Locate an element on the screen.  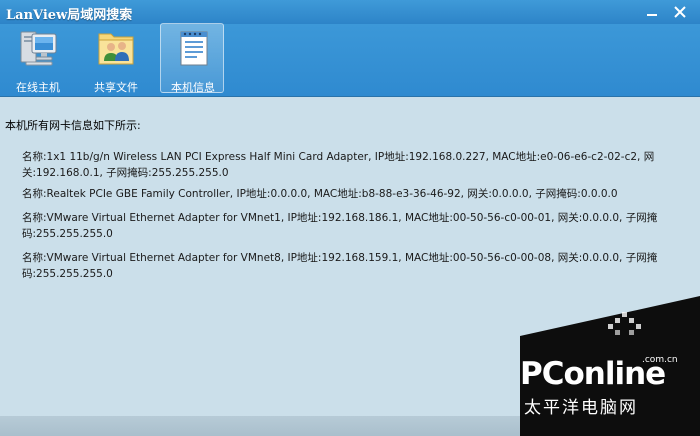
local-info-button: 本机信息 is located at coordinates (192, 58).